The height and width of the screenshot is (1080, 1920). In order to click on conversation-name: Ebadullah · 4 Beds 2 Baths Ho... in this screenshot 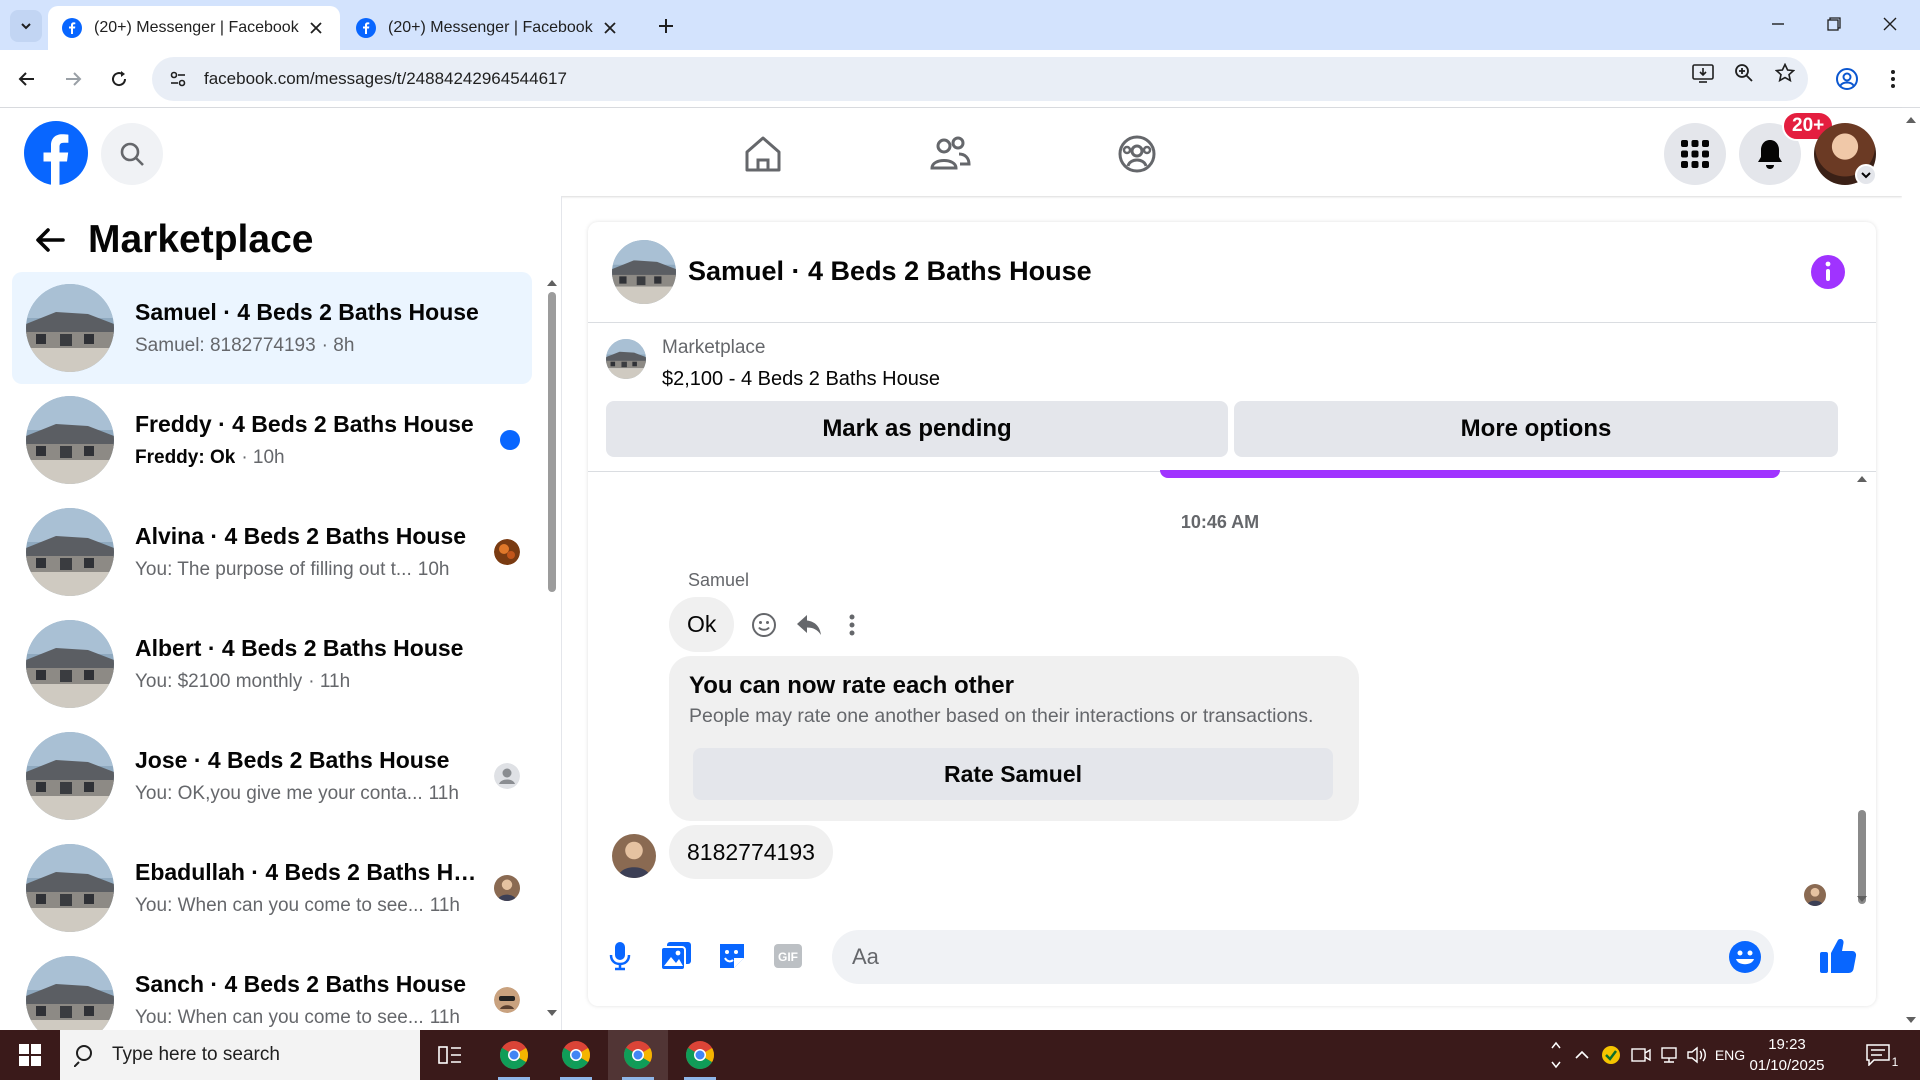, I will do `click(310, 872)`.